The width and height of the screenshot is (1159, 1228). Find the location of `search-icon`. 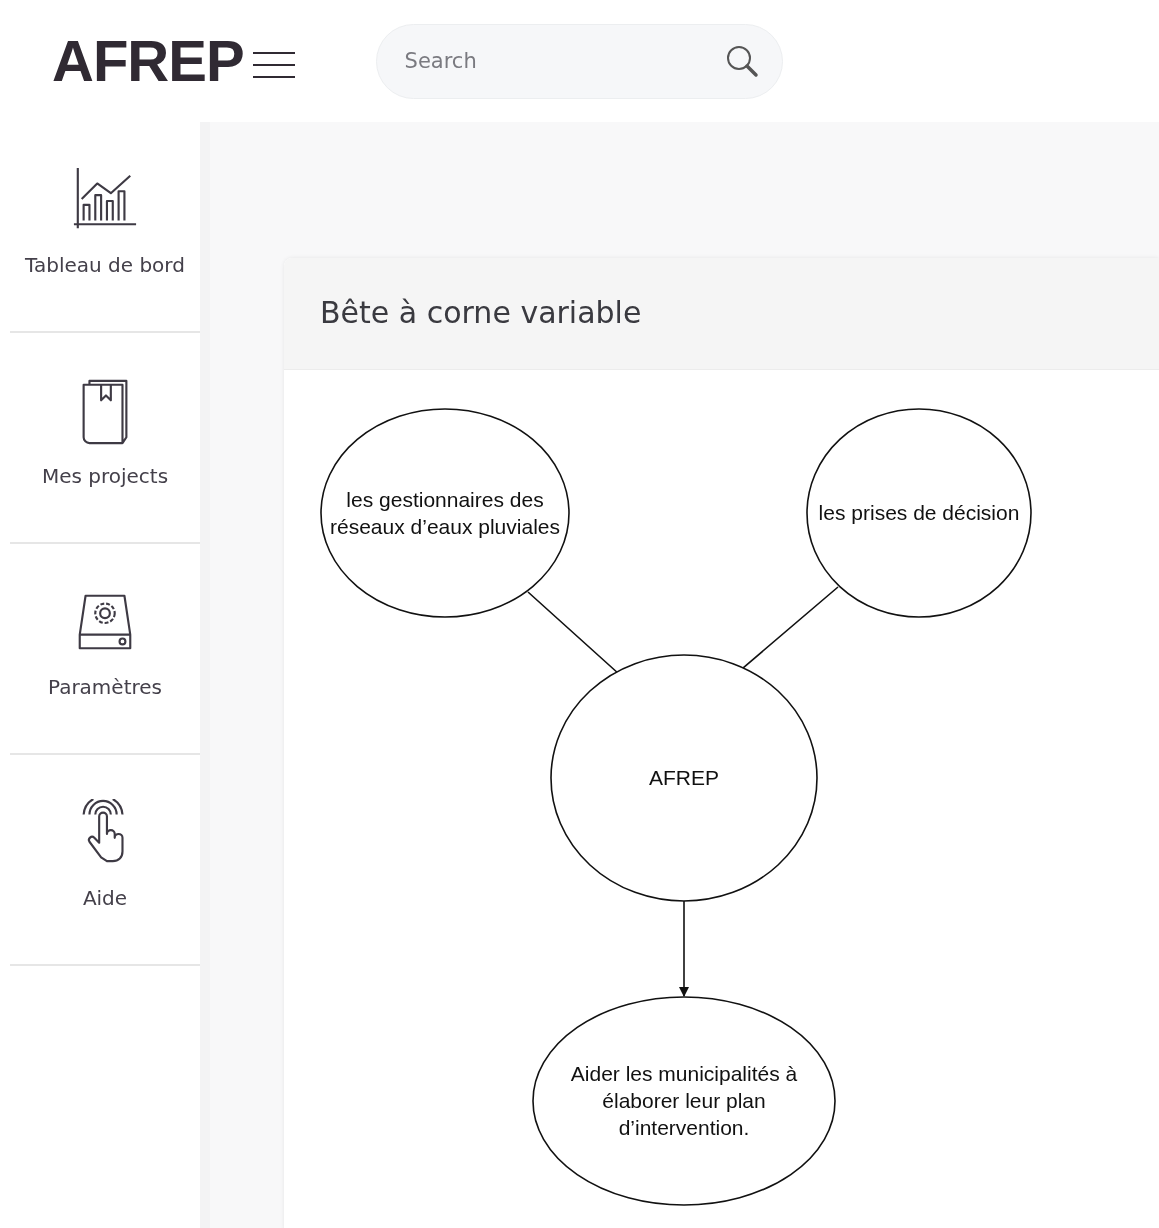

search-icon is located at coordinates (741, 60).